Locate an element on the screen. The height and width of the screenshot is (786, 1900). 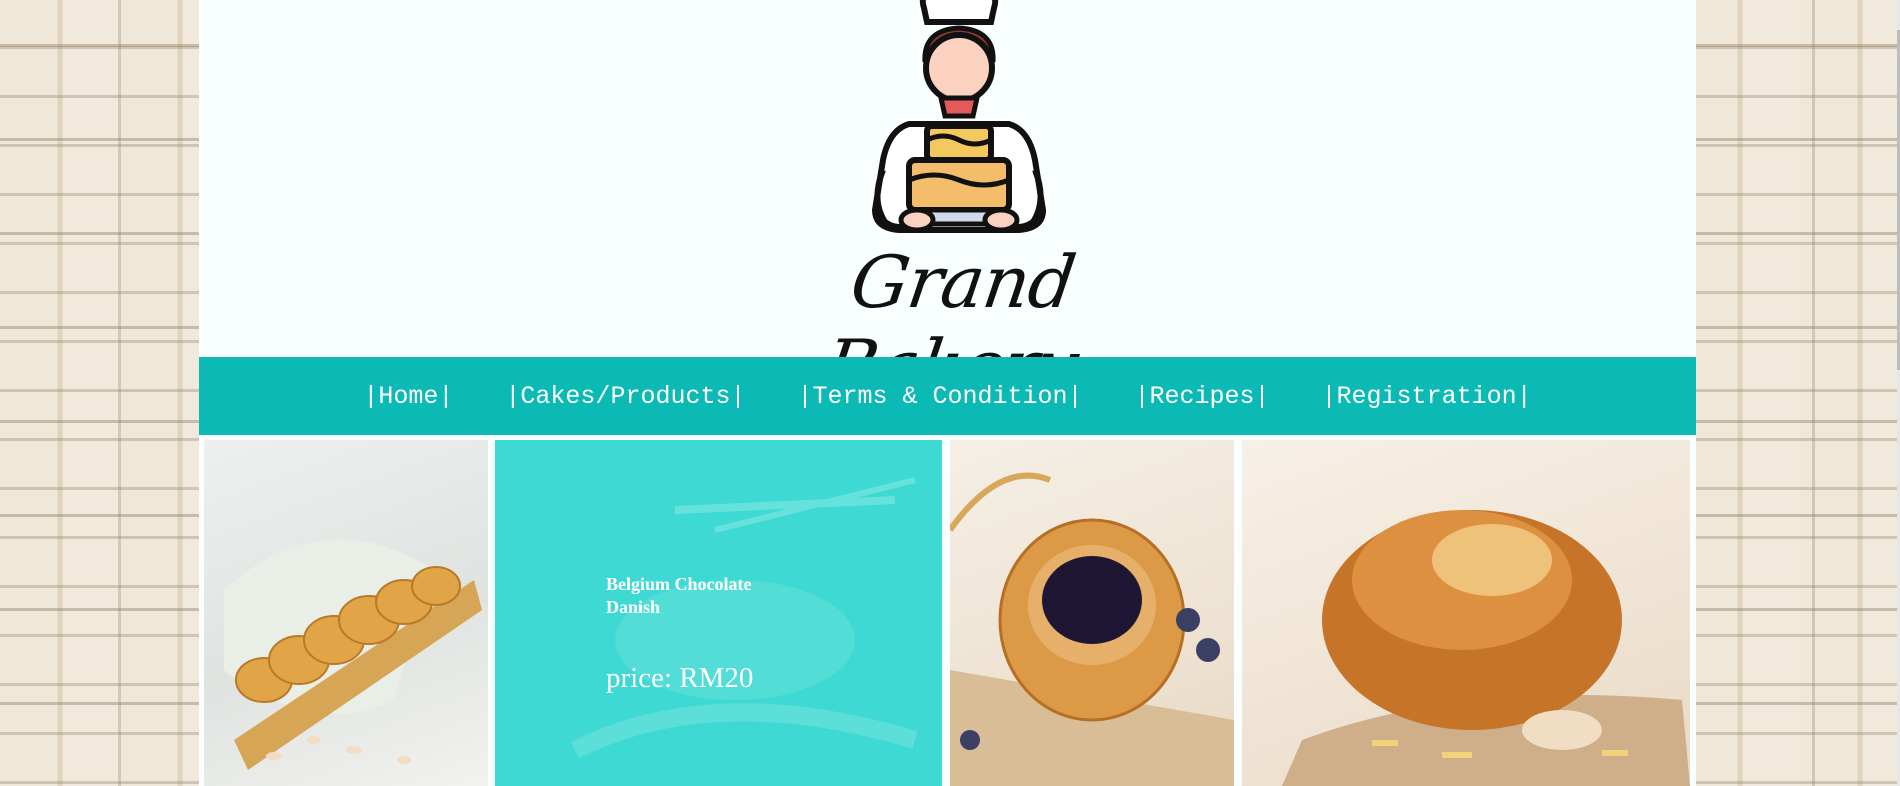
product-price: price: RM20 is located at coordinates (680, 678).